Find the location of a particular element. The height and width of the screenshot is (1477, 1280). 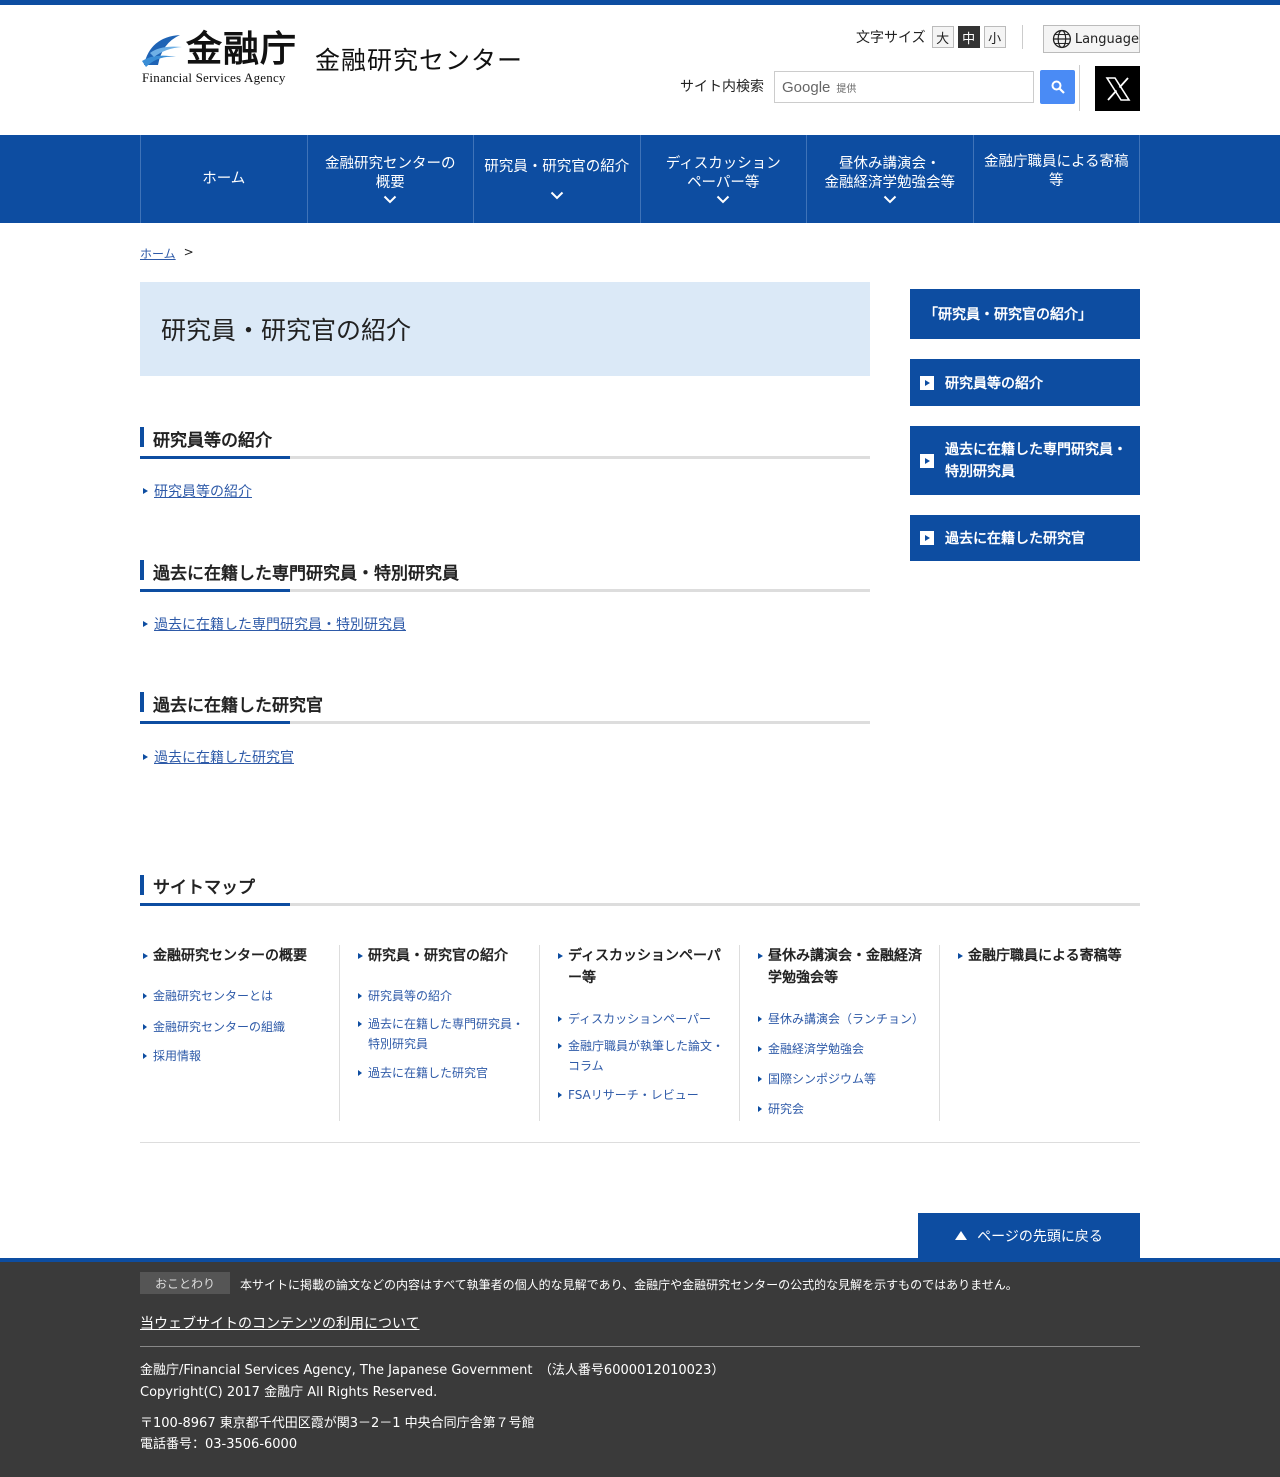

search-label: サイト内検索 is located at coordinates (722, 87).